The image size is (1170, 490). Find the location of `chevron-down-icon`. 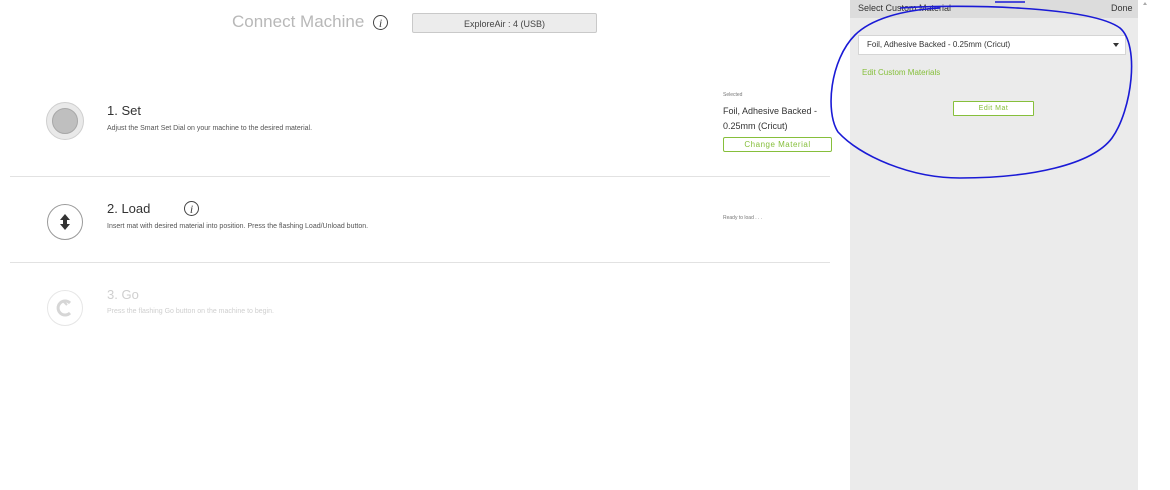

chevron-down-icon is located at coordinates (1116, 45).